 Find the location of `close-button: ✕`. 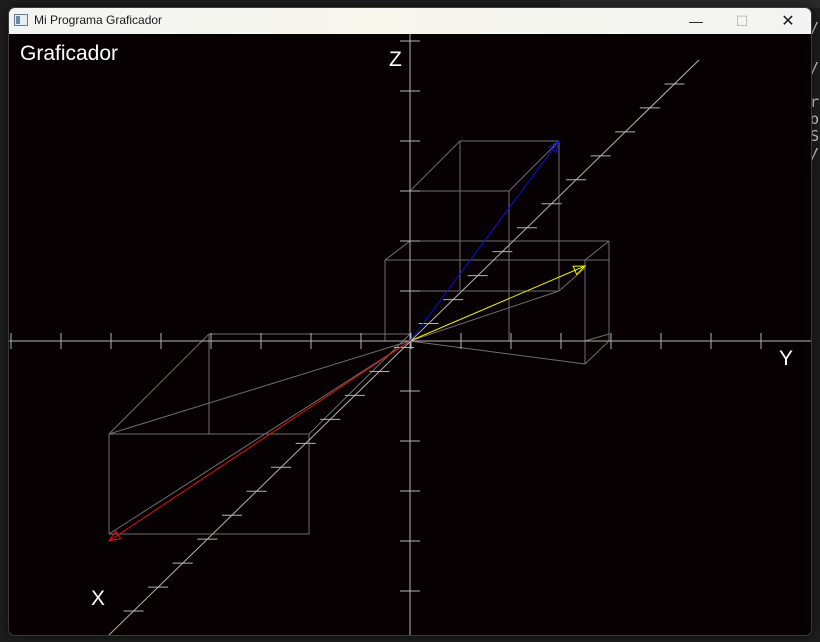

close-button: ✕ is located at coordinates (788, 21).